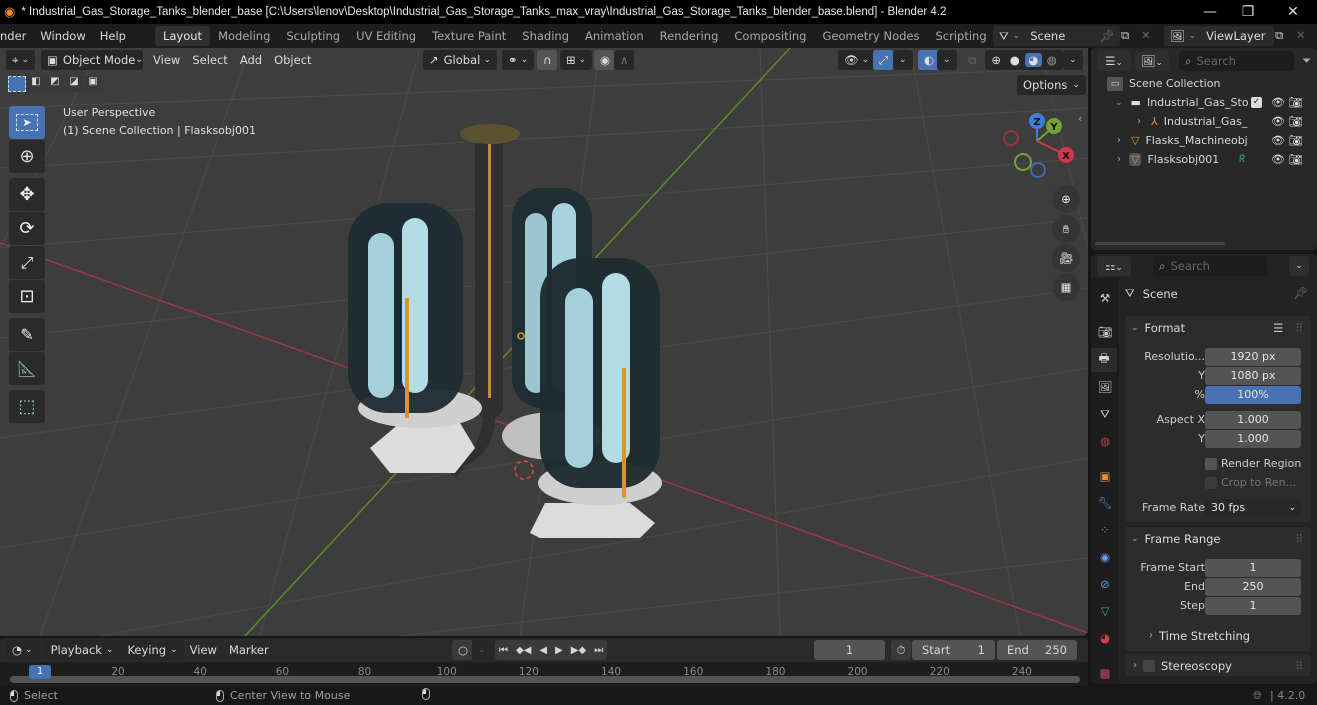  I want to click on tool-measure: 📐︎, so click(27, 368).